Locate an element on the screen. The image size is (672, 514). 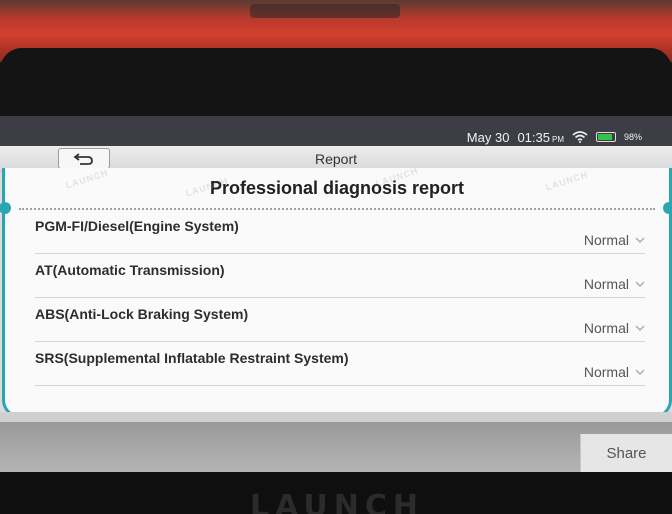
content-divider is located at coordinates (336, 417).